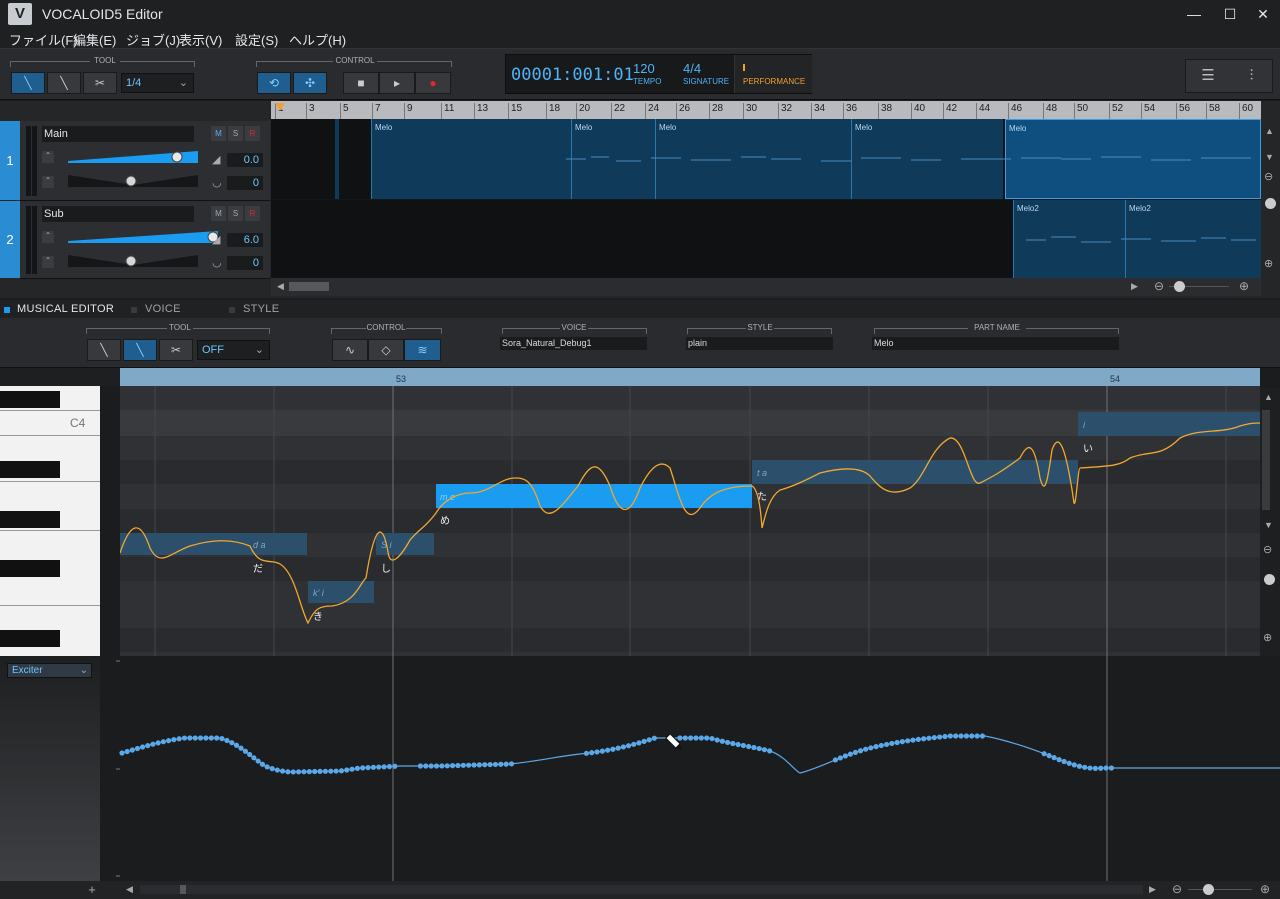  I want to click on follow-button: ✣, so click(310, 83).